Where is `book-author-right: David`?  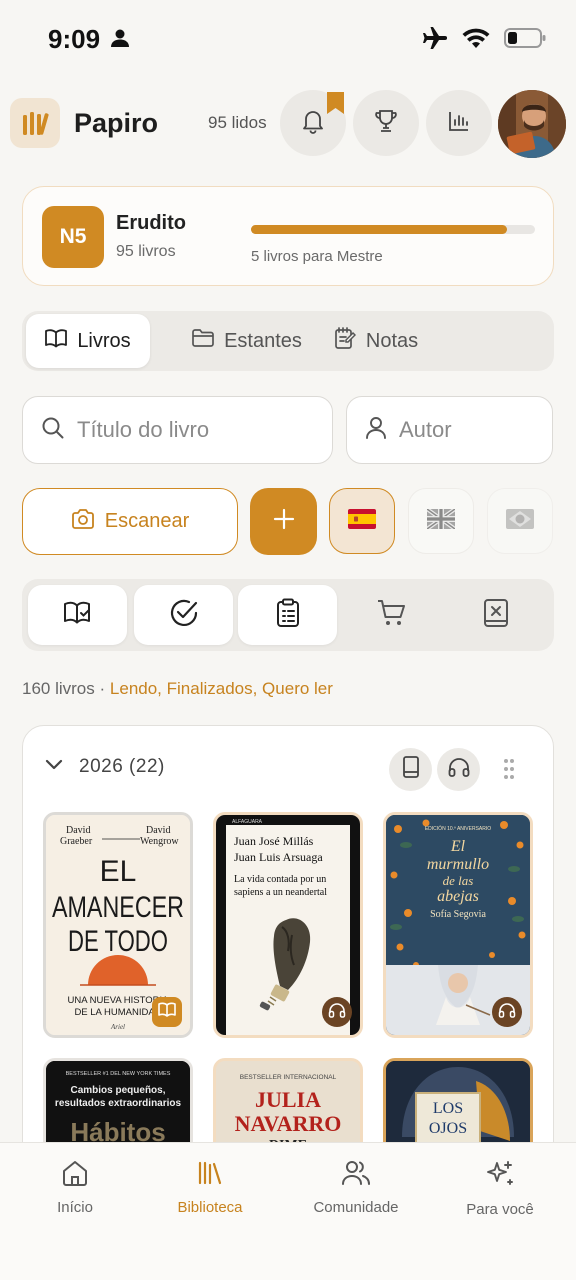 book-author-right: David is located at coordinates (158, 830).